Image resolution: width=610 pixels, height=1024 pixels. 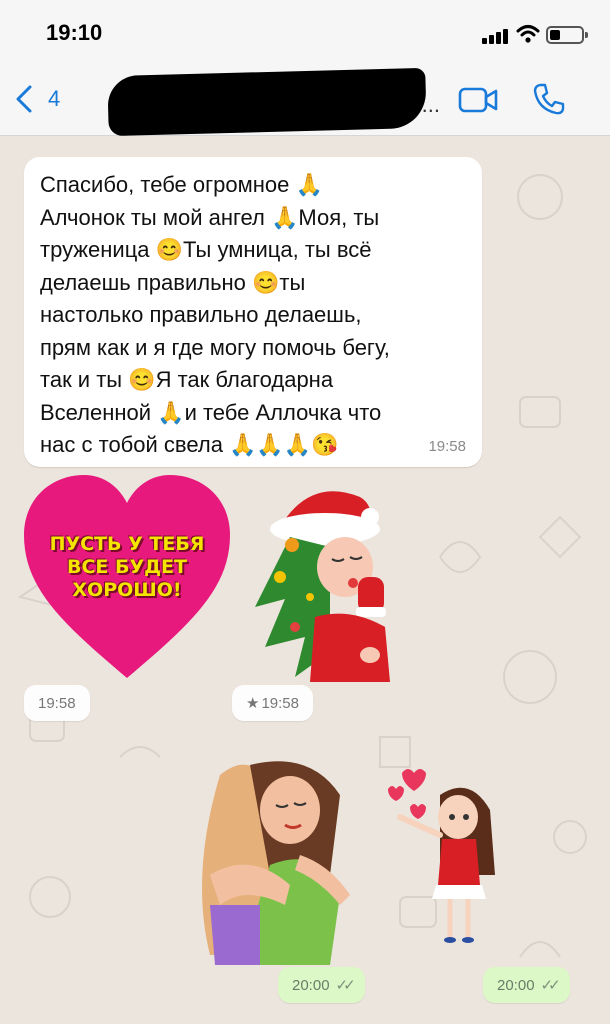 What do you see at coordinates (567, 35) in the screenshot?
I see `battery-icon` at bounding box center [567, 35].